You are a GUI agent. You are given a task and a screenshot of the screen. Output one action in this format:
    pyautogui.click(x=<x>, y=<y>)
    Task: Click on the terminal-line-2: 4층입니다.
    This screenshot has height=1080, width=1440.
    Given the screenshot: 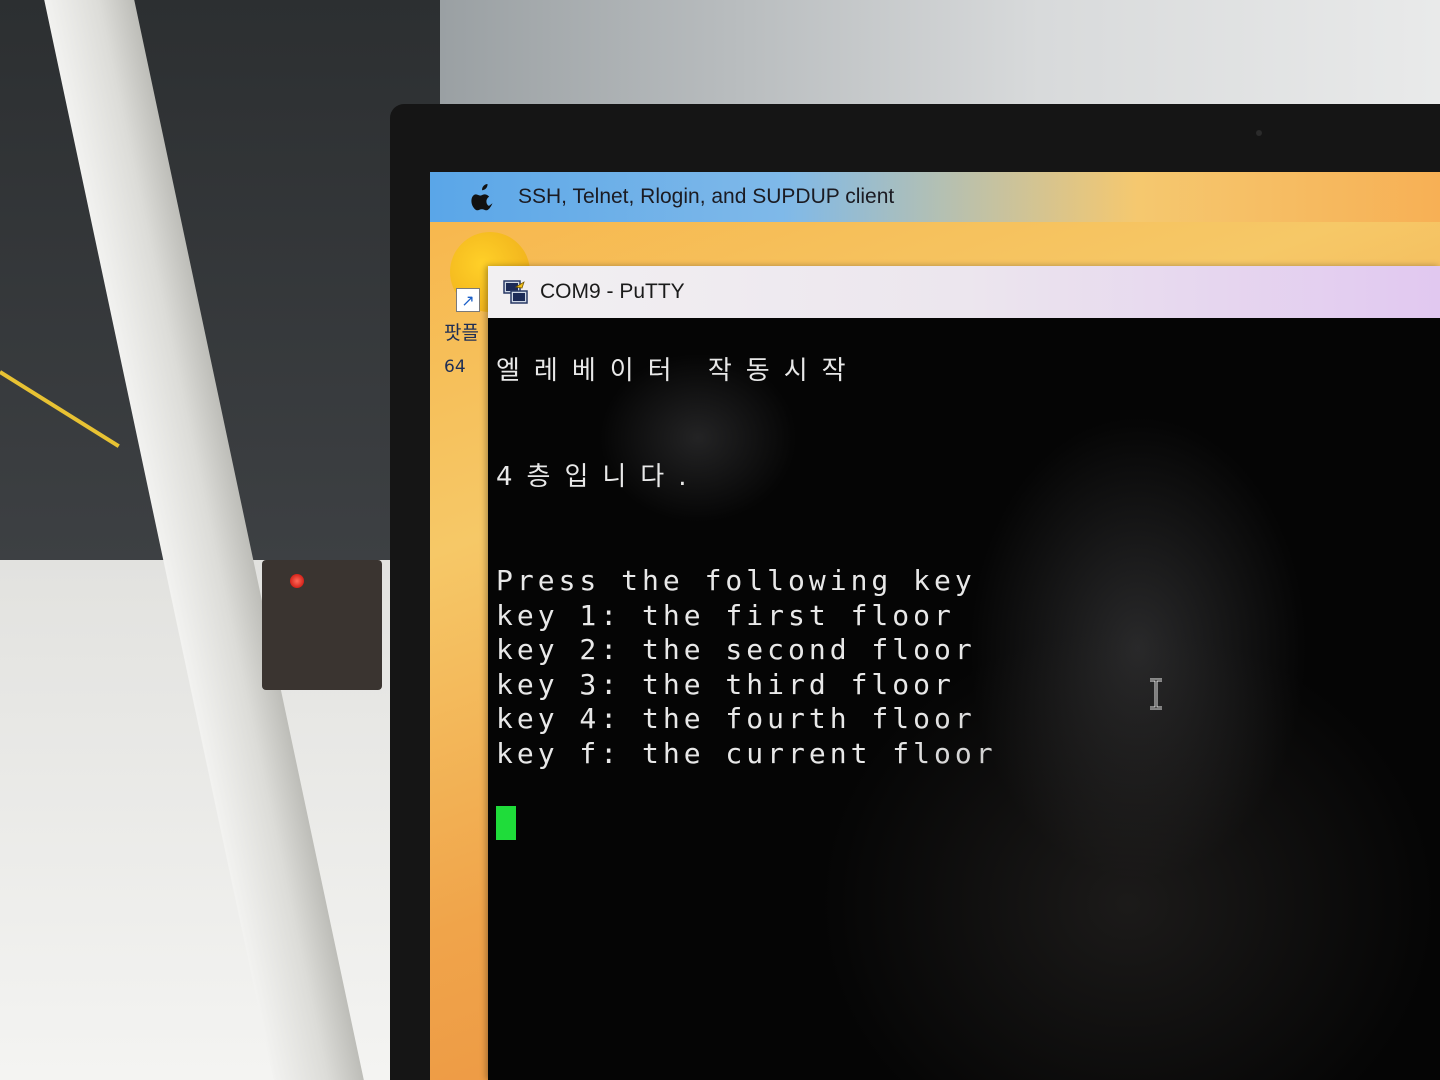 What is the action you would take?
    pyautogui.click(x=598, y=477)
    